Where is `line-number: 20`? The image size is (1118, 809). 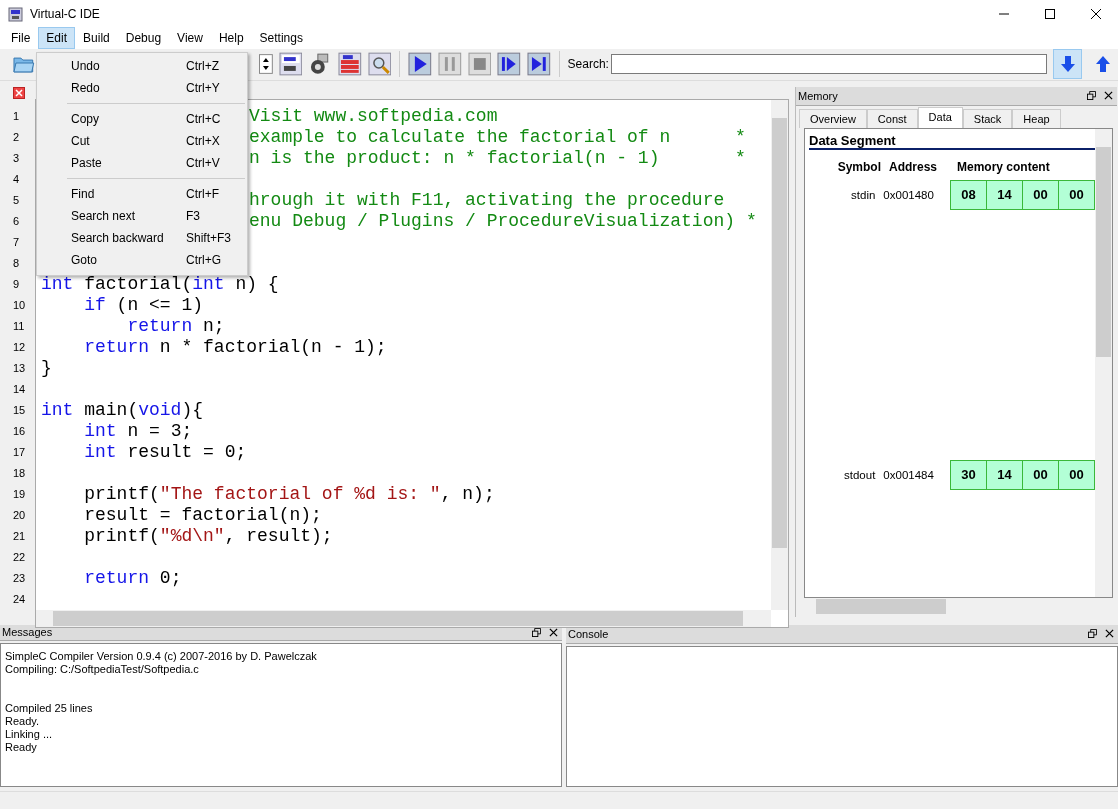
line-number: 20 is located at coordinates (19, 515).